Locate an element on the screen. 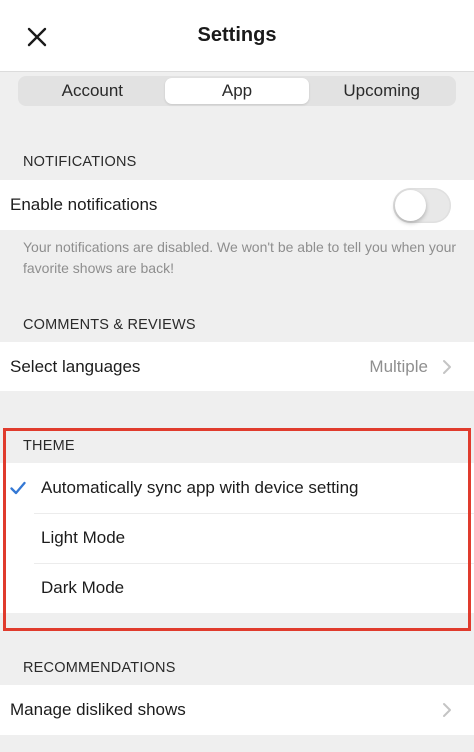 The image size is (474, 752). select-languages-label: Select languages is located at coordinates (75, 366).